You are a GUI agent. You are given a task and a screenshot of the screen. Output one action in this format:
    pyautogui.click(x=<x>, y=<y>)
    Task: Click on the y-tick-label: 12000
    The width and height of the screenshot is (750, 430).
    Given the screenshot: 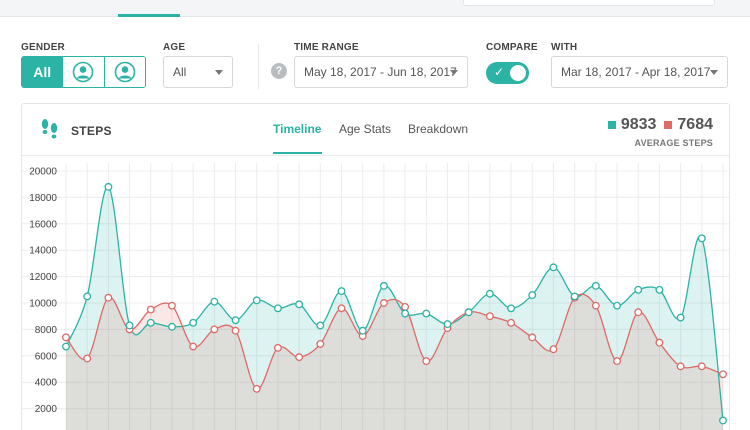 What is the action you would take?
    pyautogui.click(x=43, y=277)
    